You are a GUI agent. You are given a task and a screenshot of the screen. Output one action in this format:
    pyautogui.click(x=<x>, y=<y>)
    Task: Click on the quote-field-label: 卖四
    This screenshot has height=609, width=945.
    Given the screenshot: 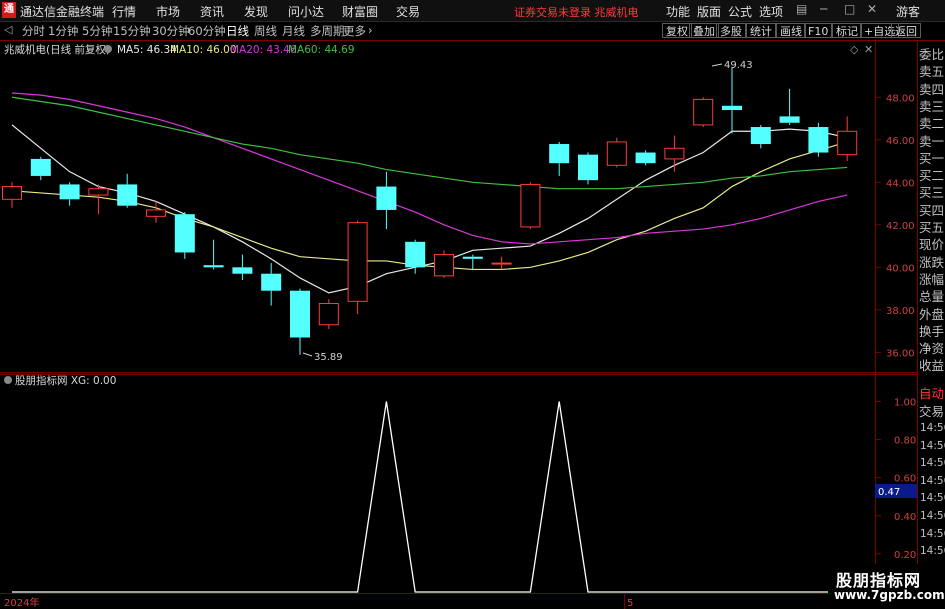 What is the action you would take?
    pyautogui.click(x=932, y=89)
    